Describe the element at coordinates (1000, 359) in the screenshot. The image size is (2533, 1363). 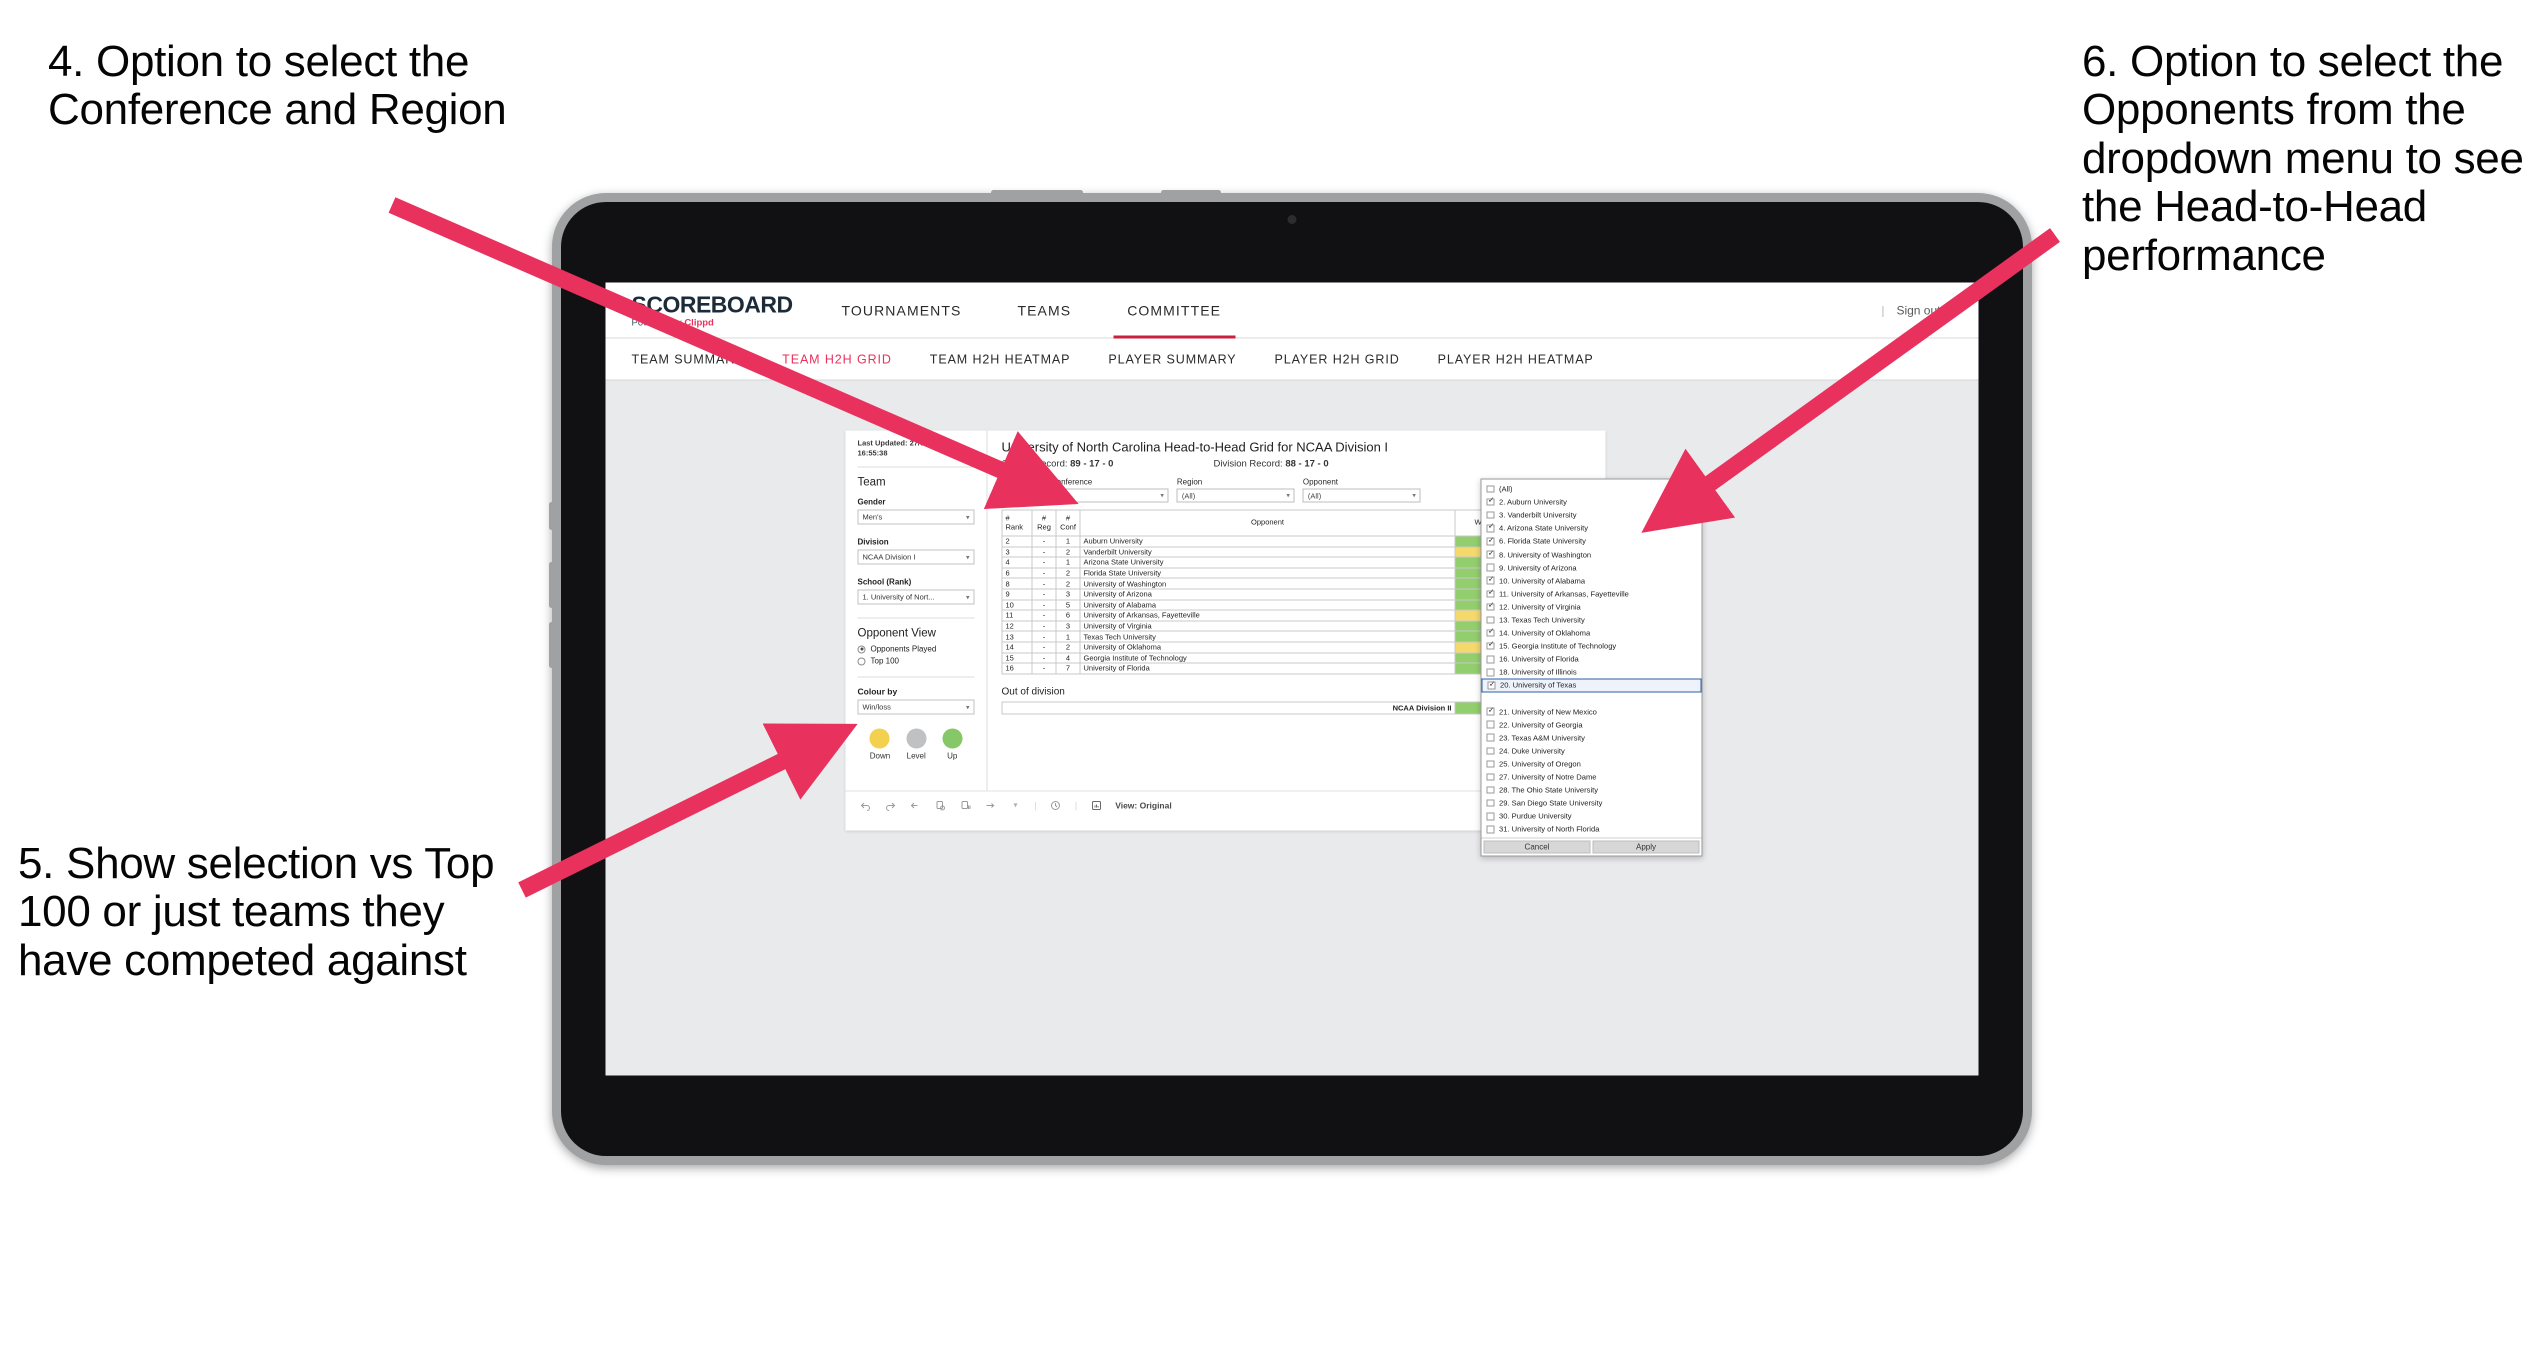
I see `subnav-team-h2h-heatmap: TEAM H2H HEATMAP` at that location.